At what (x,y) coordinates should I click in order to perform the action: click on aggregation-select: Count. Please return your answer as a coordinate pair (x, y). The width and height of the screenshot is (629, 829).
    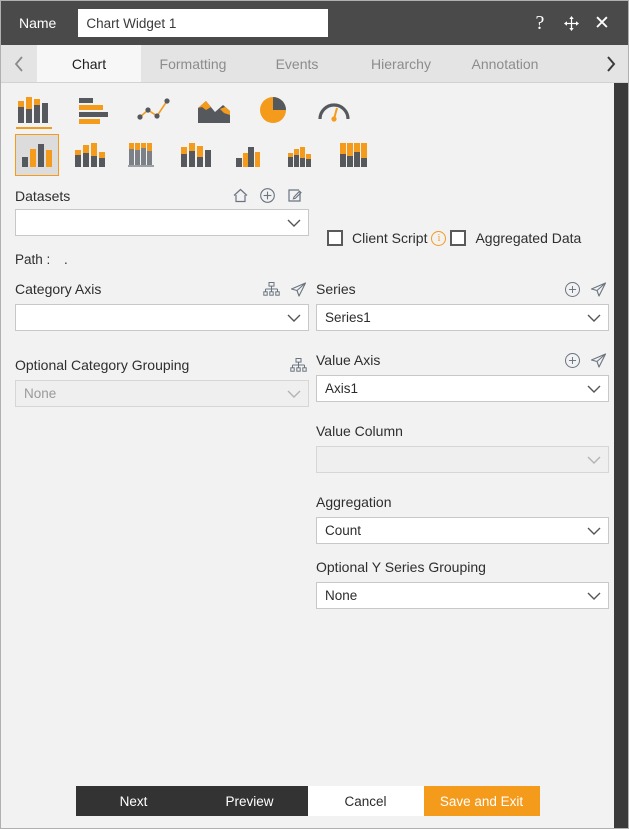
    Looking at the image, I should click on (462, 530).